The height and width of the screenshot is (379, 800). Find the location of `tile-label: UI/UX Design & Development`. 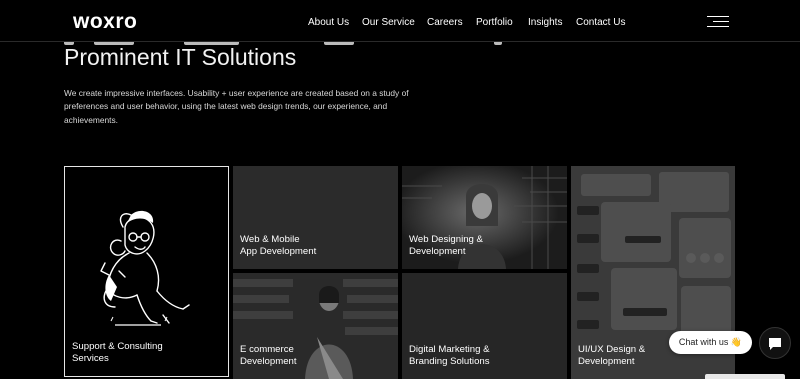

tile-label: UI/UX Design & Development is located at coordinates (612, 355).